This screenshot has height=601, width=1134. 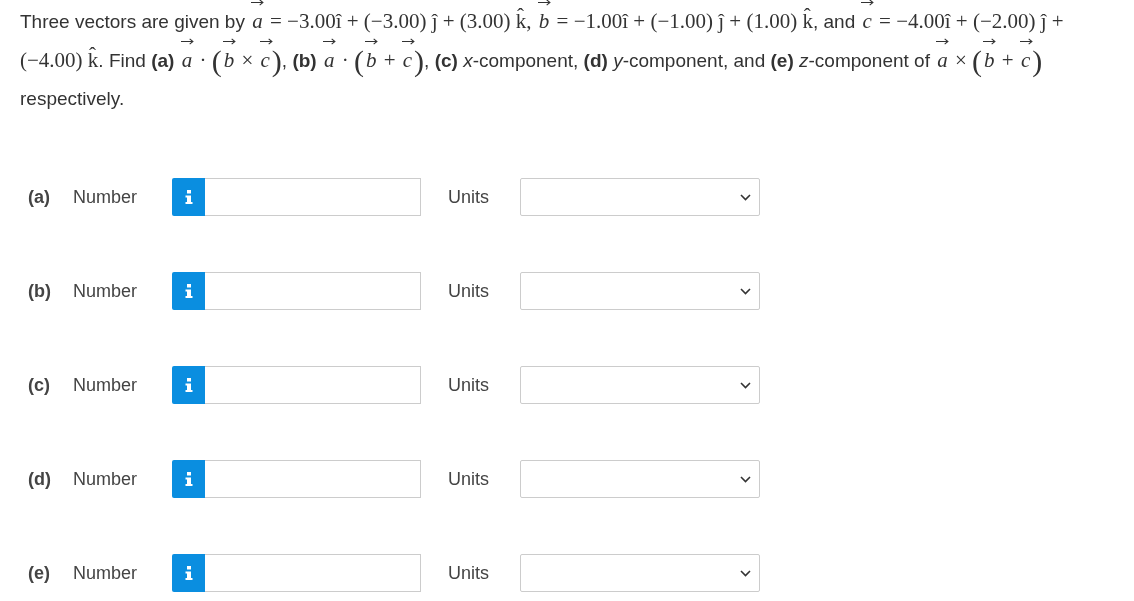 What do you see at coordinates (40, 291) in the screenshot?
I see `part-label: (b)` at bounding box center [40, 291].